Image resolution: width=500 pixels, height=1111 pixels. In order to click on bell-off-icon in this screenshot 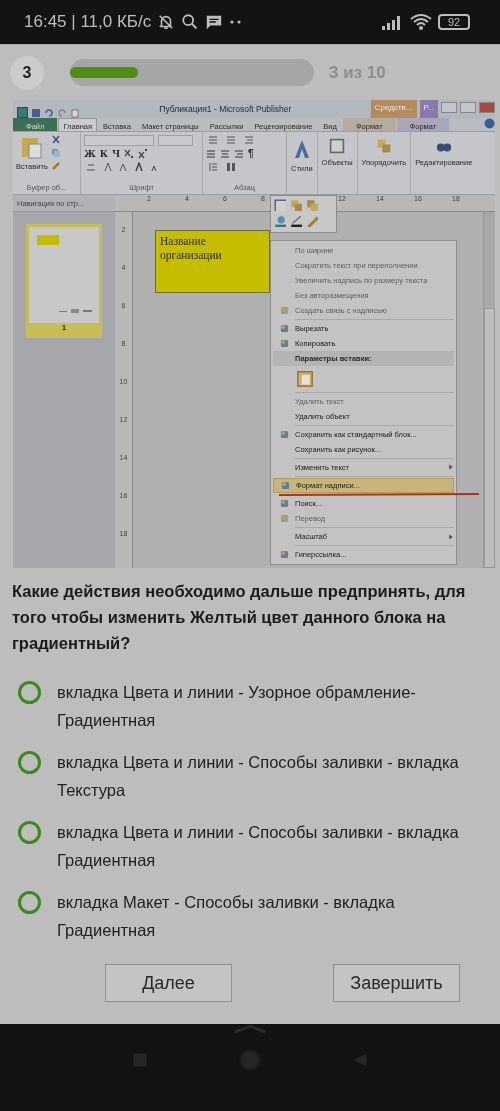, I will do `click(166, 22)`.